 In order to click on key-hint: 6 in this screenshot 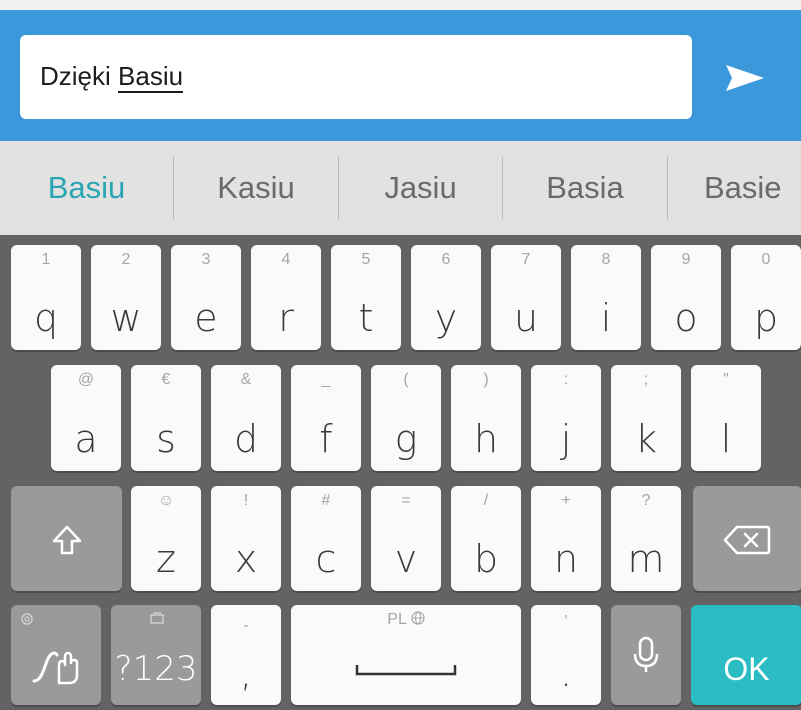, I will do `click(446, 259)`.